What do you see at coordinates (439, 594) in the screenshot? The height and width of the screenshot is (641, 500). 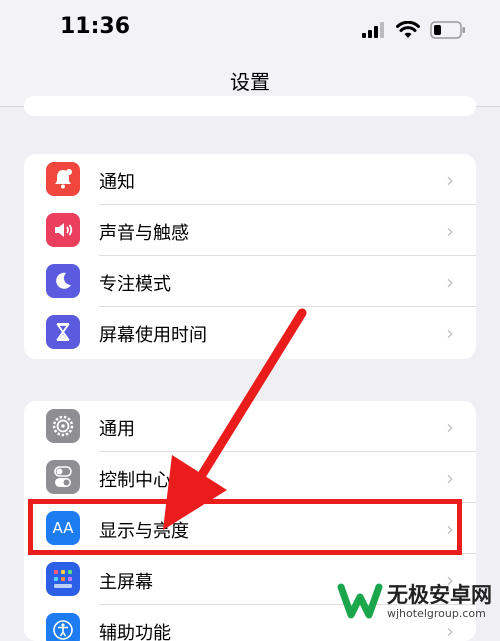 I see `watermark-title: 无极安卓网` at bounding box center [439, 594].